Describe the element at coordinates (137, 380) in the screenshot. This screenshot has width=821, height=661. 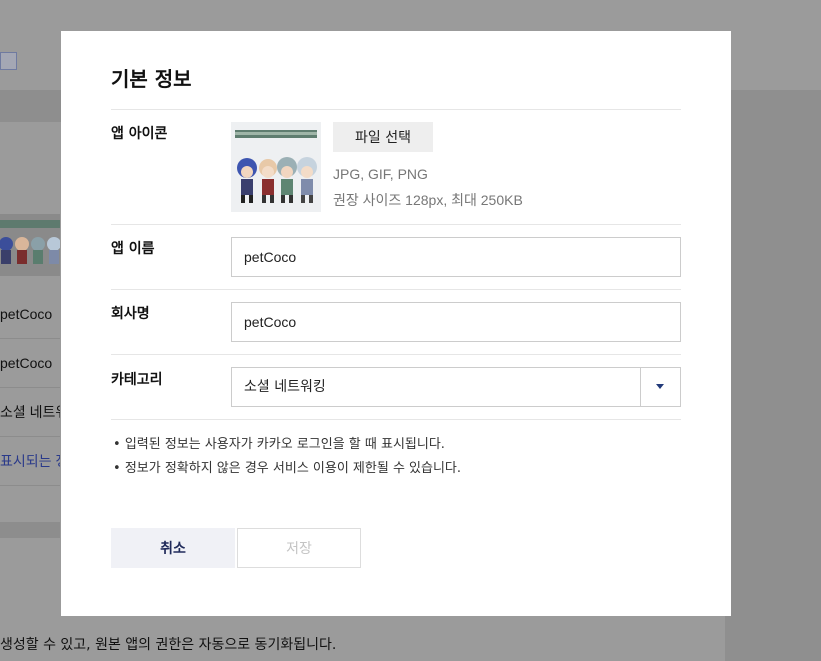
I see `category-label: 카테고리` at that location.